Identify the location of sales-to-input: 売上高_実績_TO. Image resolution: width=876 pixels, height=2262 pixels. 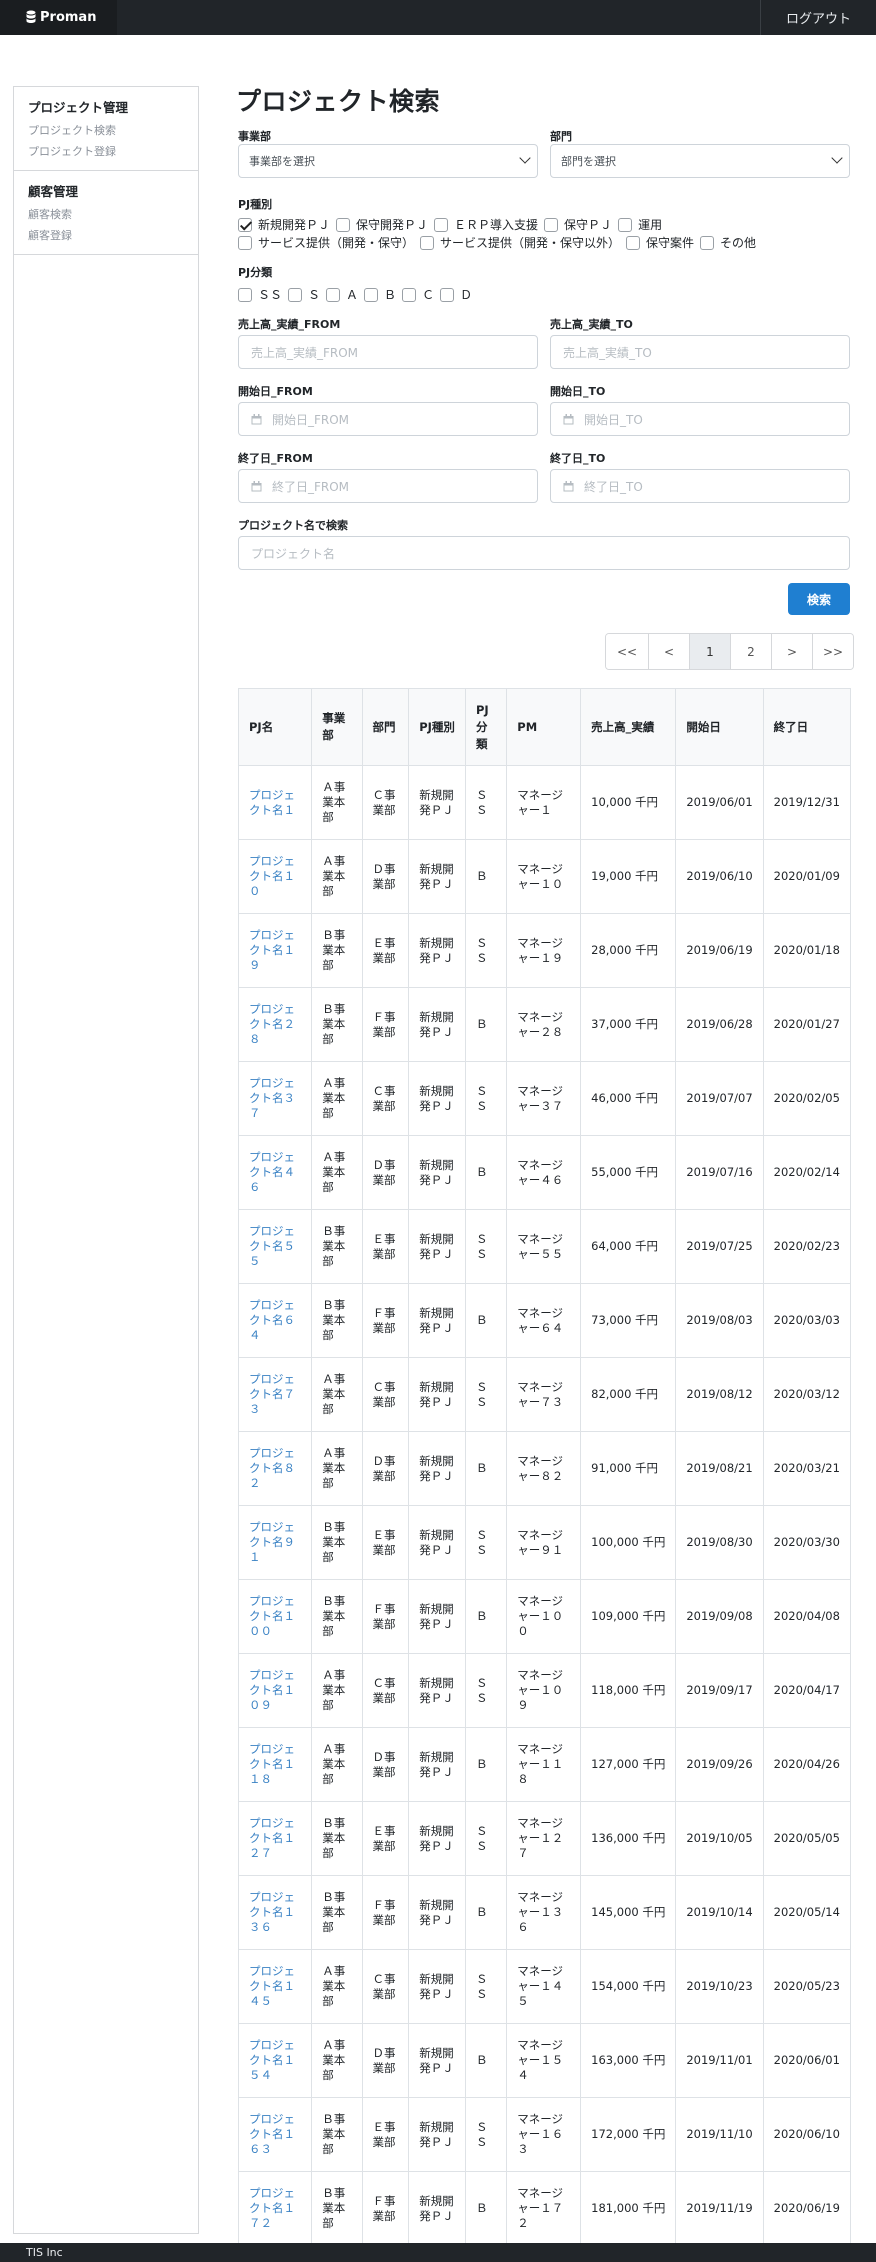
(700, 352).